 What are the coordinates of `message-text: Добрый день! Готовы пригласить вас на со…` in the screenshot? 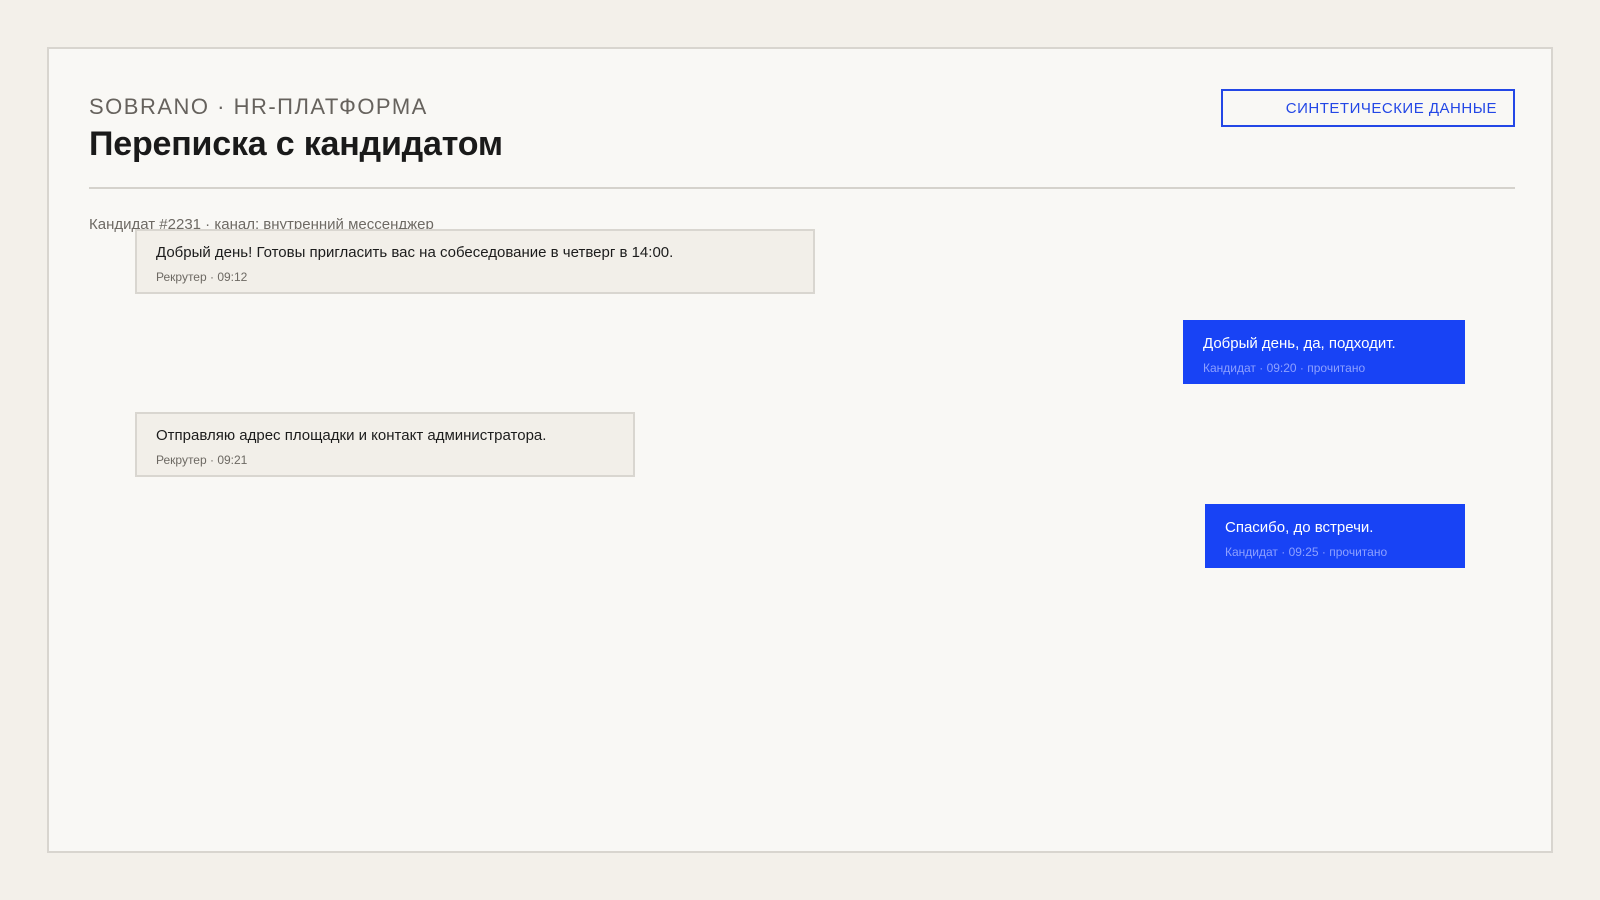 It's located at (415, 252).